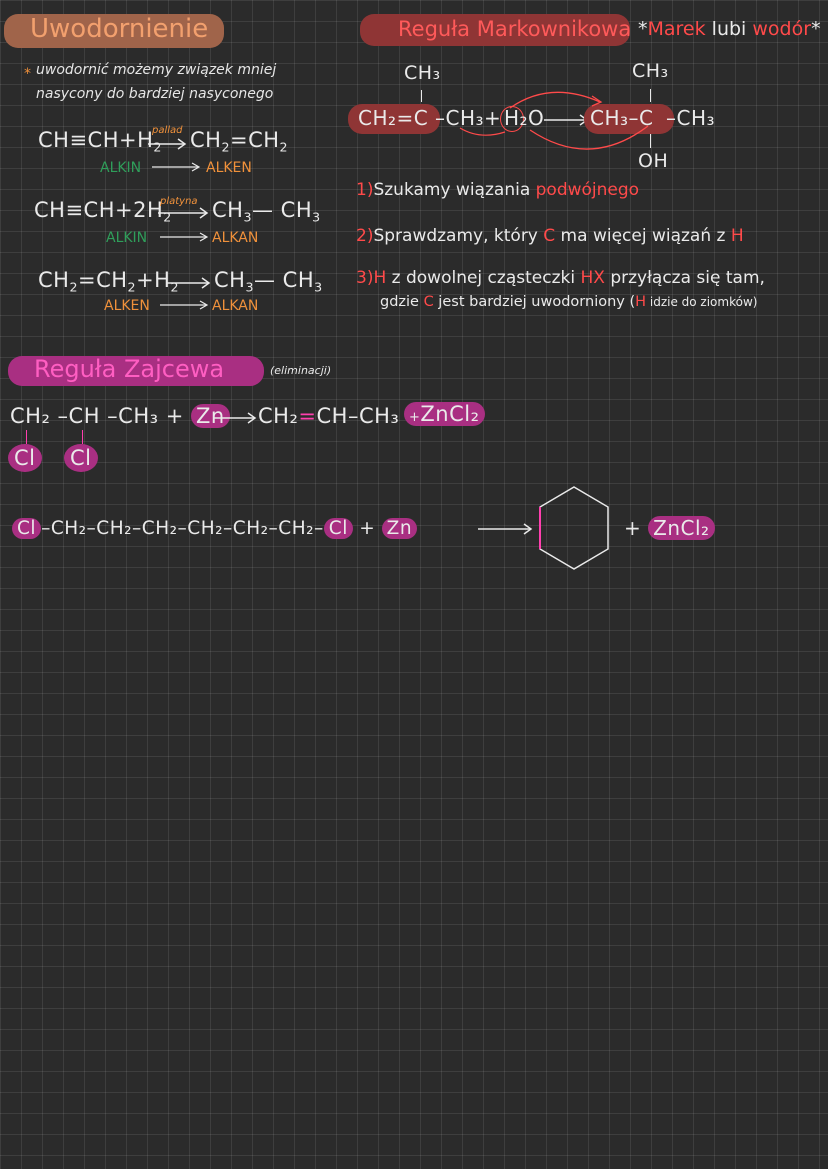 This screenshot has width=828, height=1169. What do you see at coordinates (702, 302) in the screenshot?
I see `rule-3-line2c: idzie do ziomków)` at bounding box center [702, 302].